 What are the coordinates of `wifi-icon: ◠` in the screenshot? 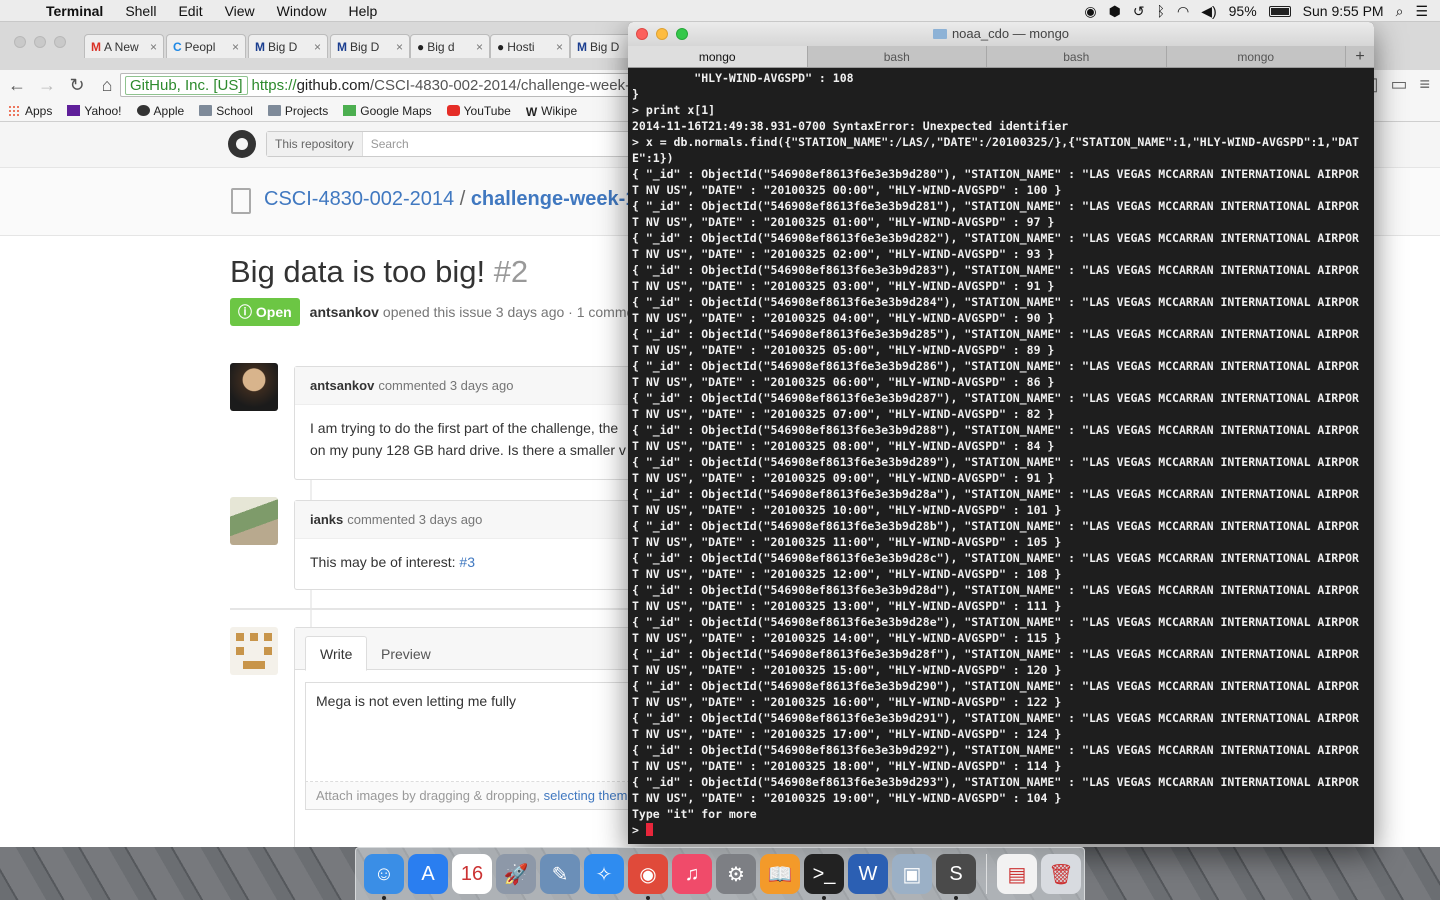 It's located at (1183, 11).